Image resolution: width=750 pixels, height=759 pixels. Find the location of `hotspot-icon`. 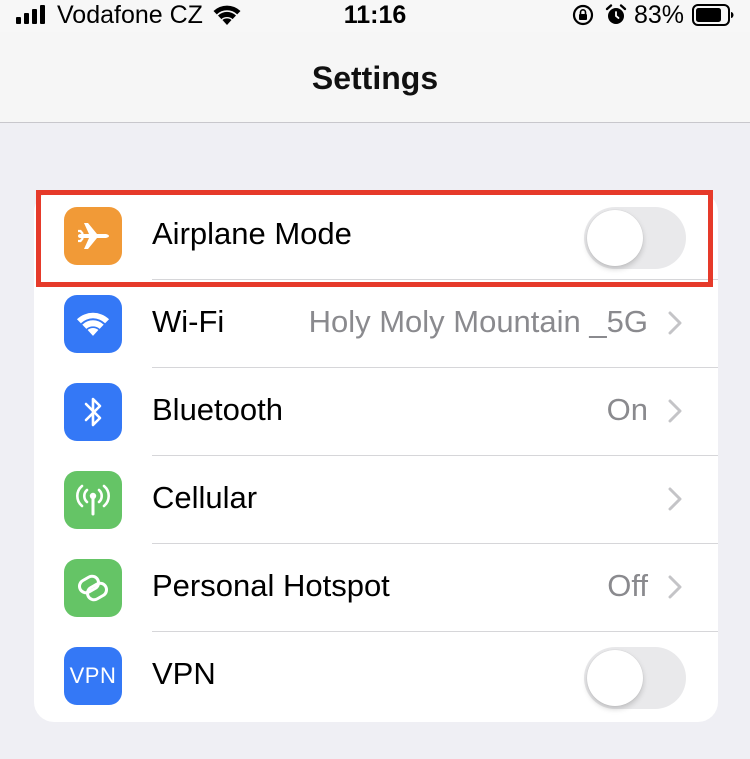

hotspot-icon is located at coordinates (93, 588).